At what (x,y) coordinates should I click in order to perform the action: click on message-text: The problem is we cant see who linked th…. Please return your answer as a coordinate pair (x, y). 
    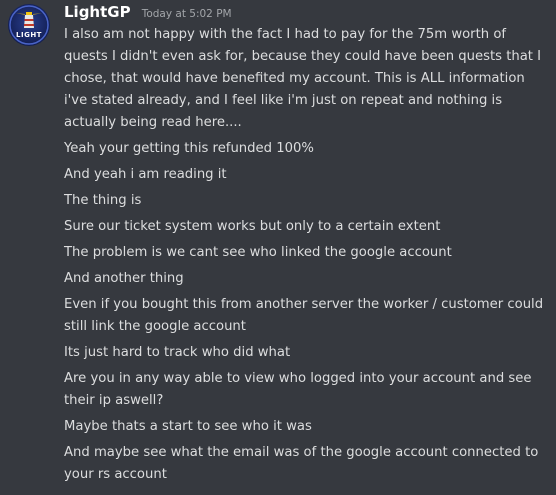
    Looking at the image, I should click on (258, 252).